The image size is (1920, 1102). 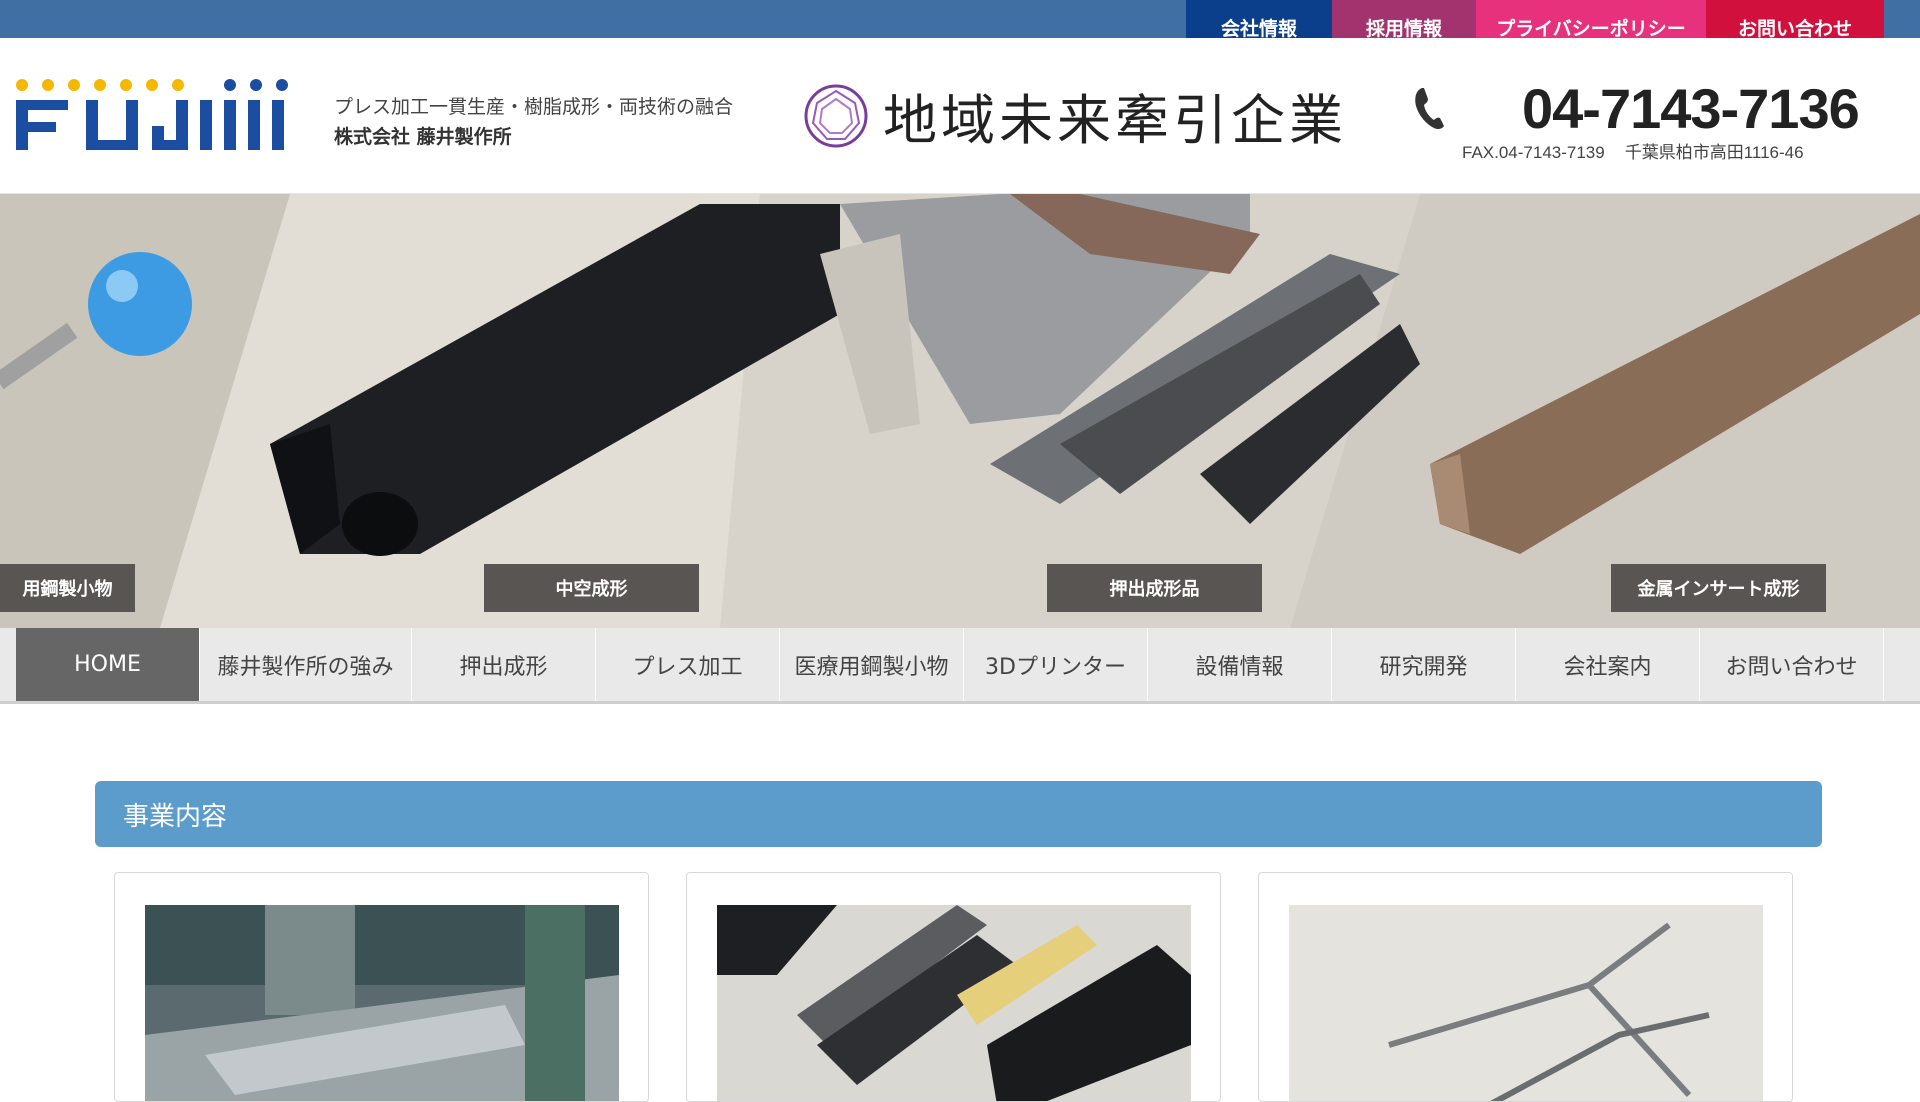 What do you see at coordinates (1429, 109) in the screenshot?
I see `phone-icon` at bounding box center [1429, 109].